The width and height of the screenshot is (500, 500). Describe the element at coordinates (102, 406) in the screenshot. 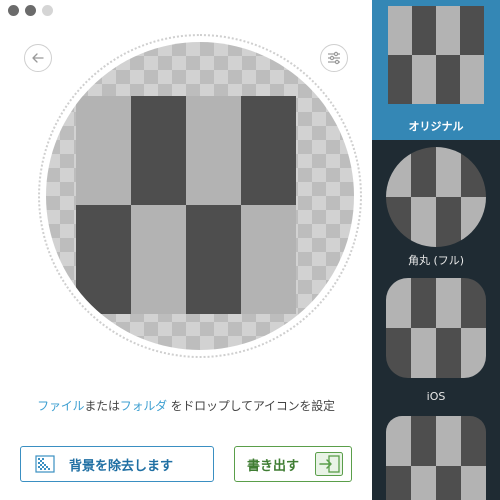

I see `instruction-text: または` at that location.